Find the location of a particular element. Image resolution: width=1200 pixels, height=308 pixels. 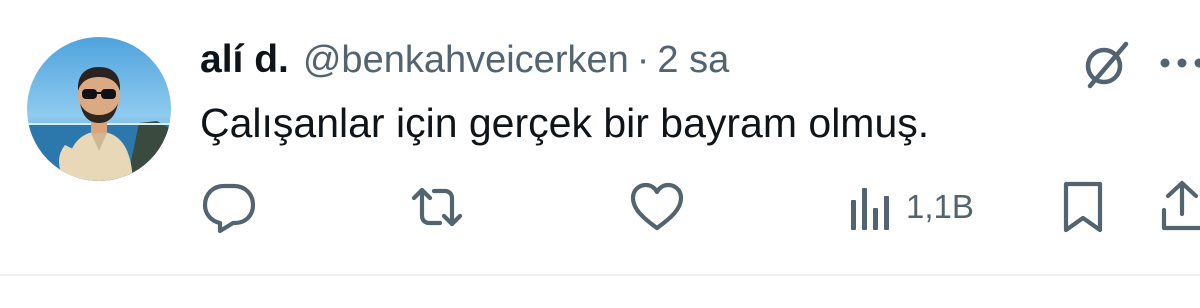

retweet-icon is located at coordinates (437, 207).